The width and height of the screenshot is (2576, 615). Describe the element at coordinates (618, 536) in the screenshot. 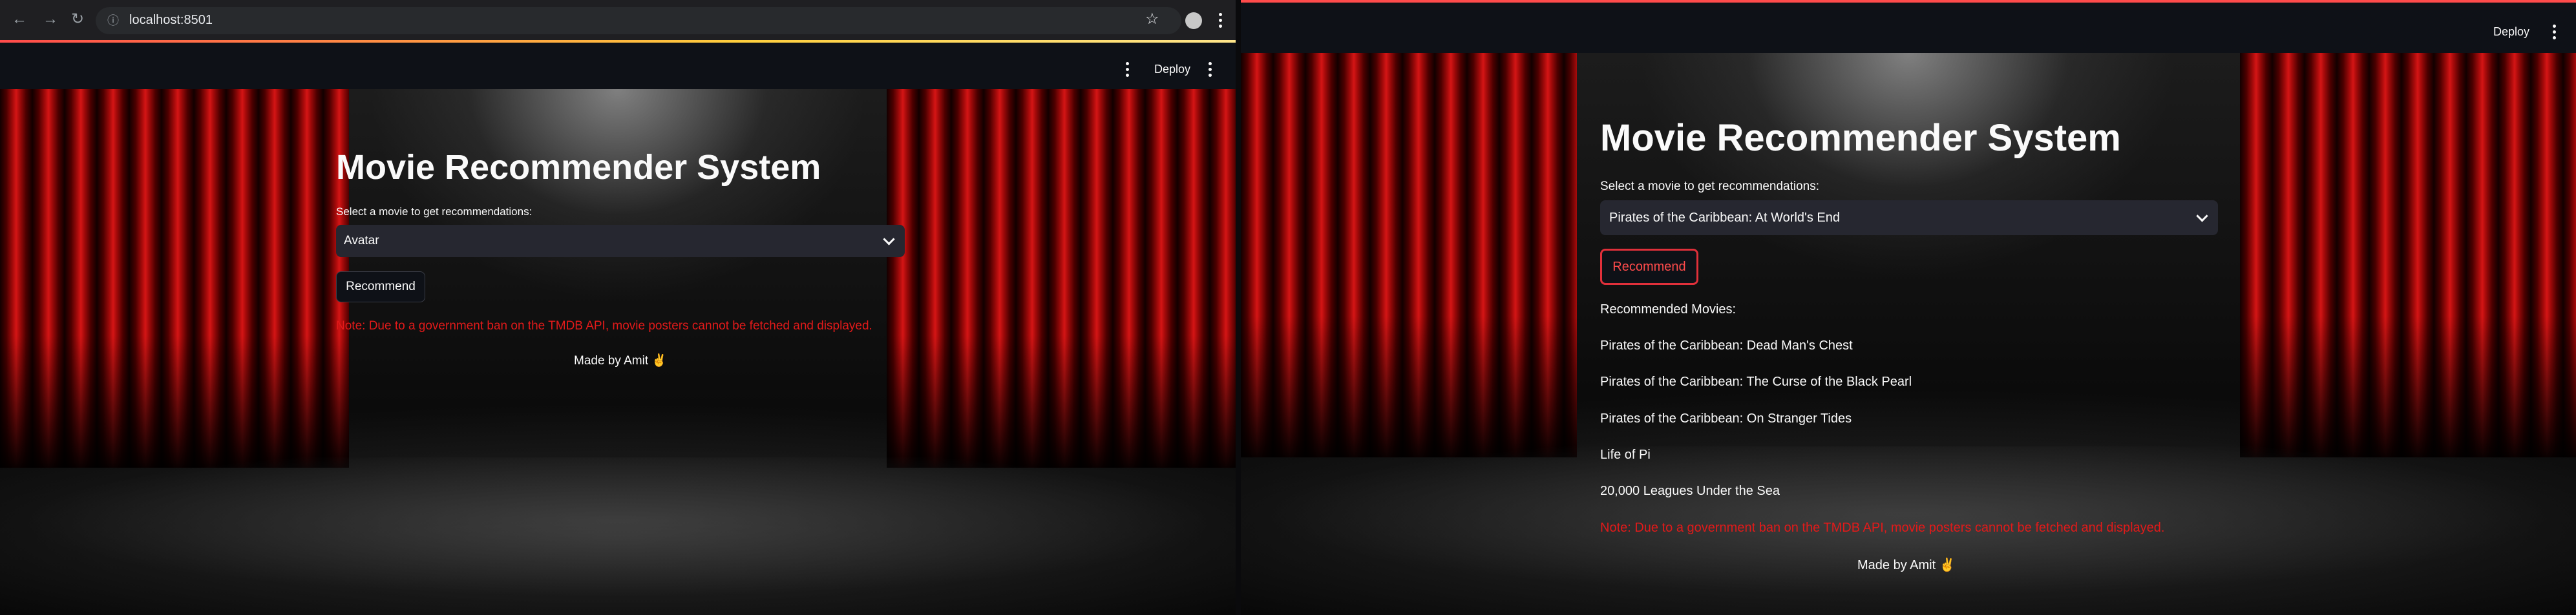

I see `stage-floor` at that location.